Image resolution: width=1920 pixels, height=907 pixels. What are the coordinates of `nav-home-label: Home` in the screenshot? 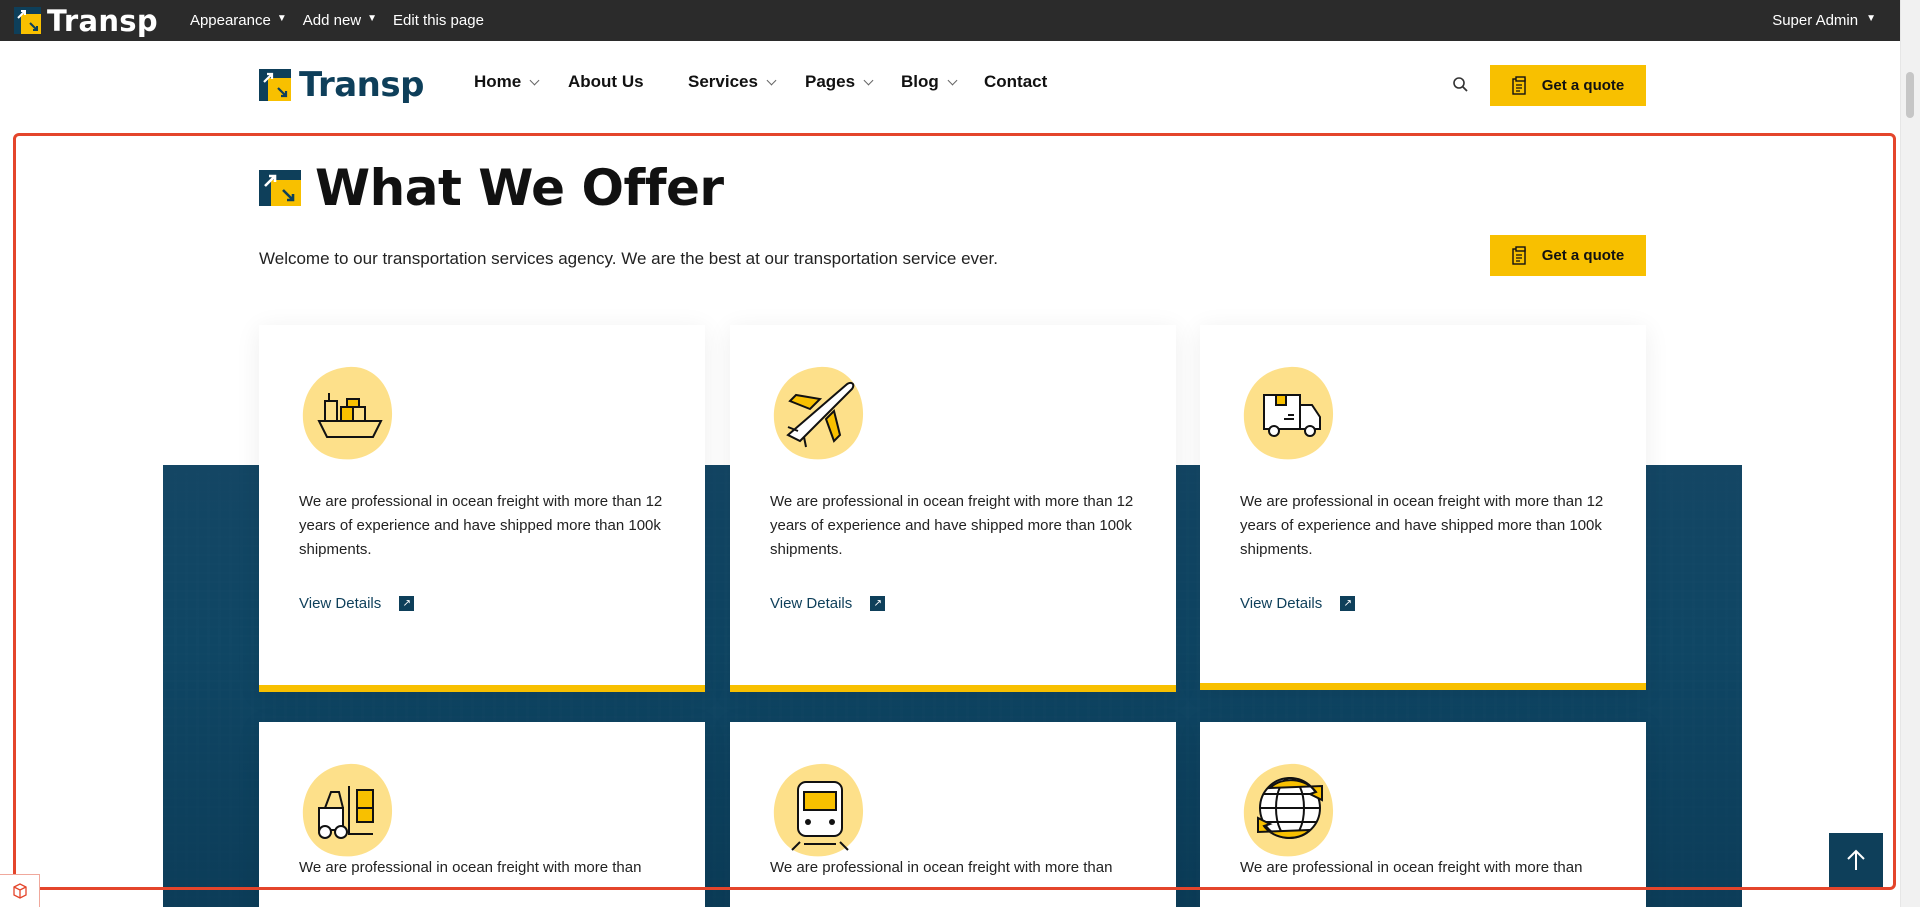 It's located at (498, 81).